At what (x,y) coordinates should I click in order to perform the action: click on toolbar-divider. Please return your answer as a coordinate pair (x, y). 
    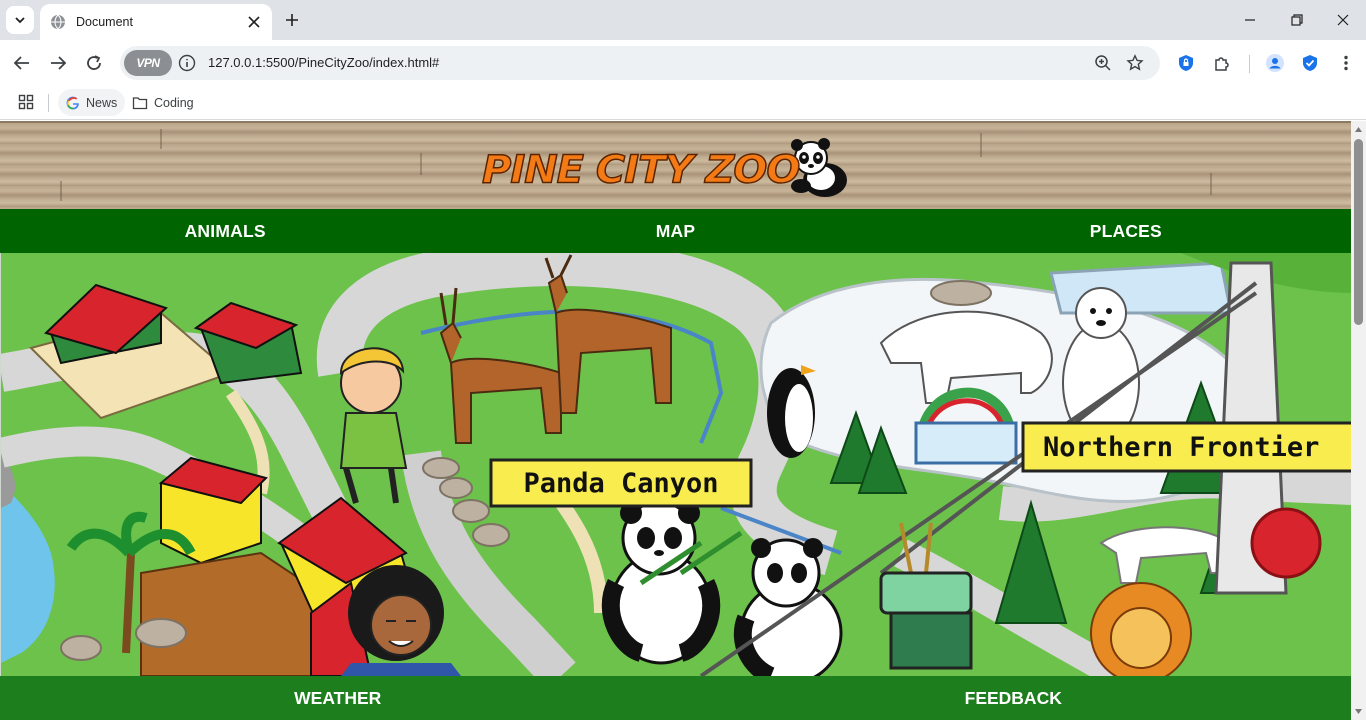
    Looking at the image, I should click on (1249, 64).